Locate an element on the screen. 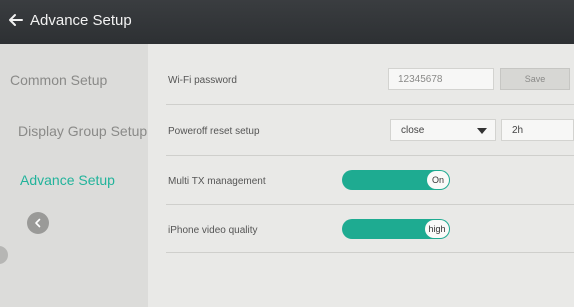  sidebar-item-common-setup: Common Setup is located at coordinates (84, 80).